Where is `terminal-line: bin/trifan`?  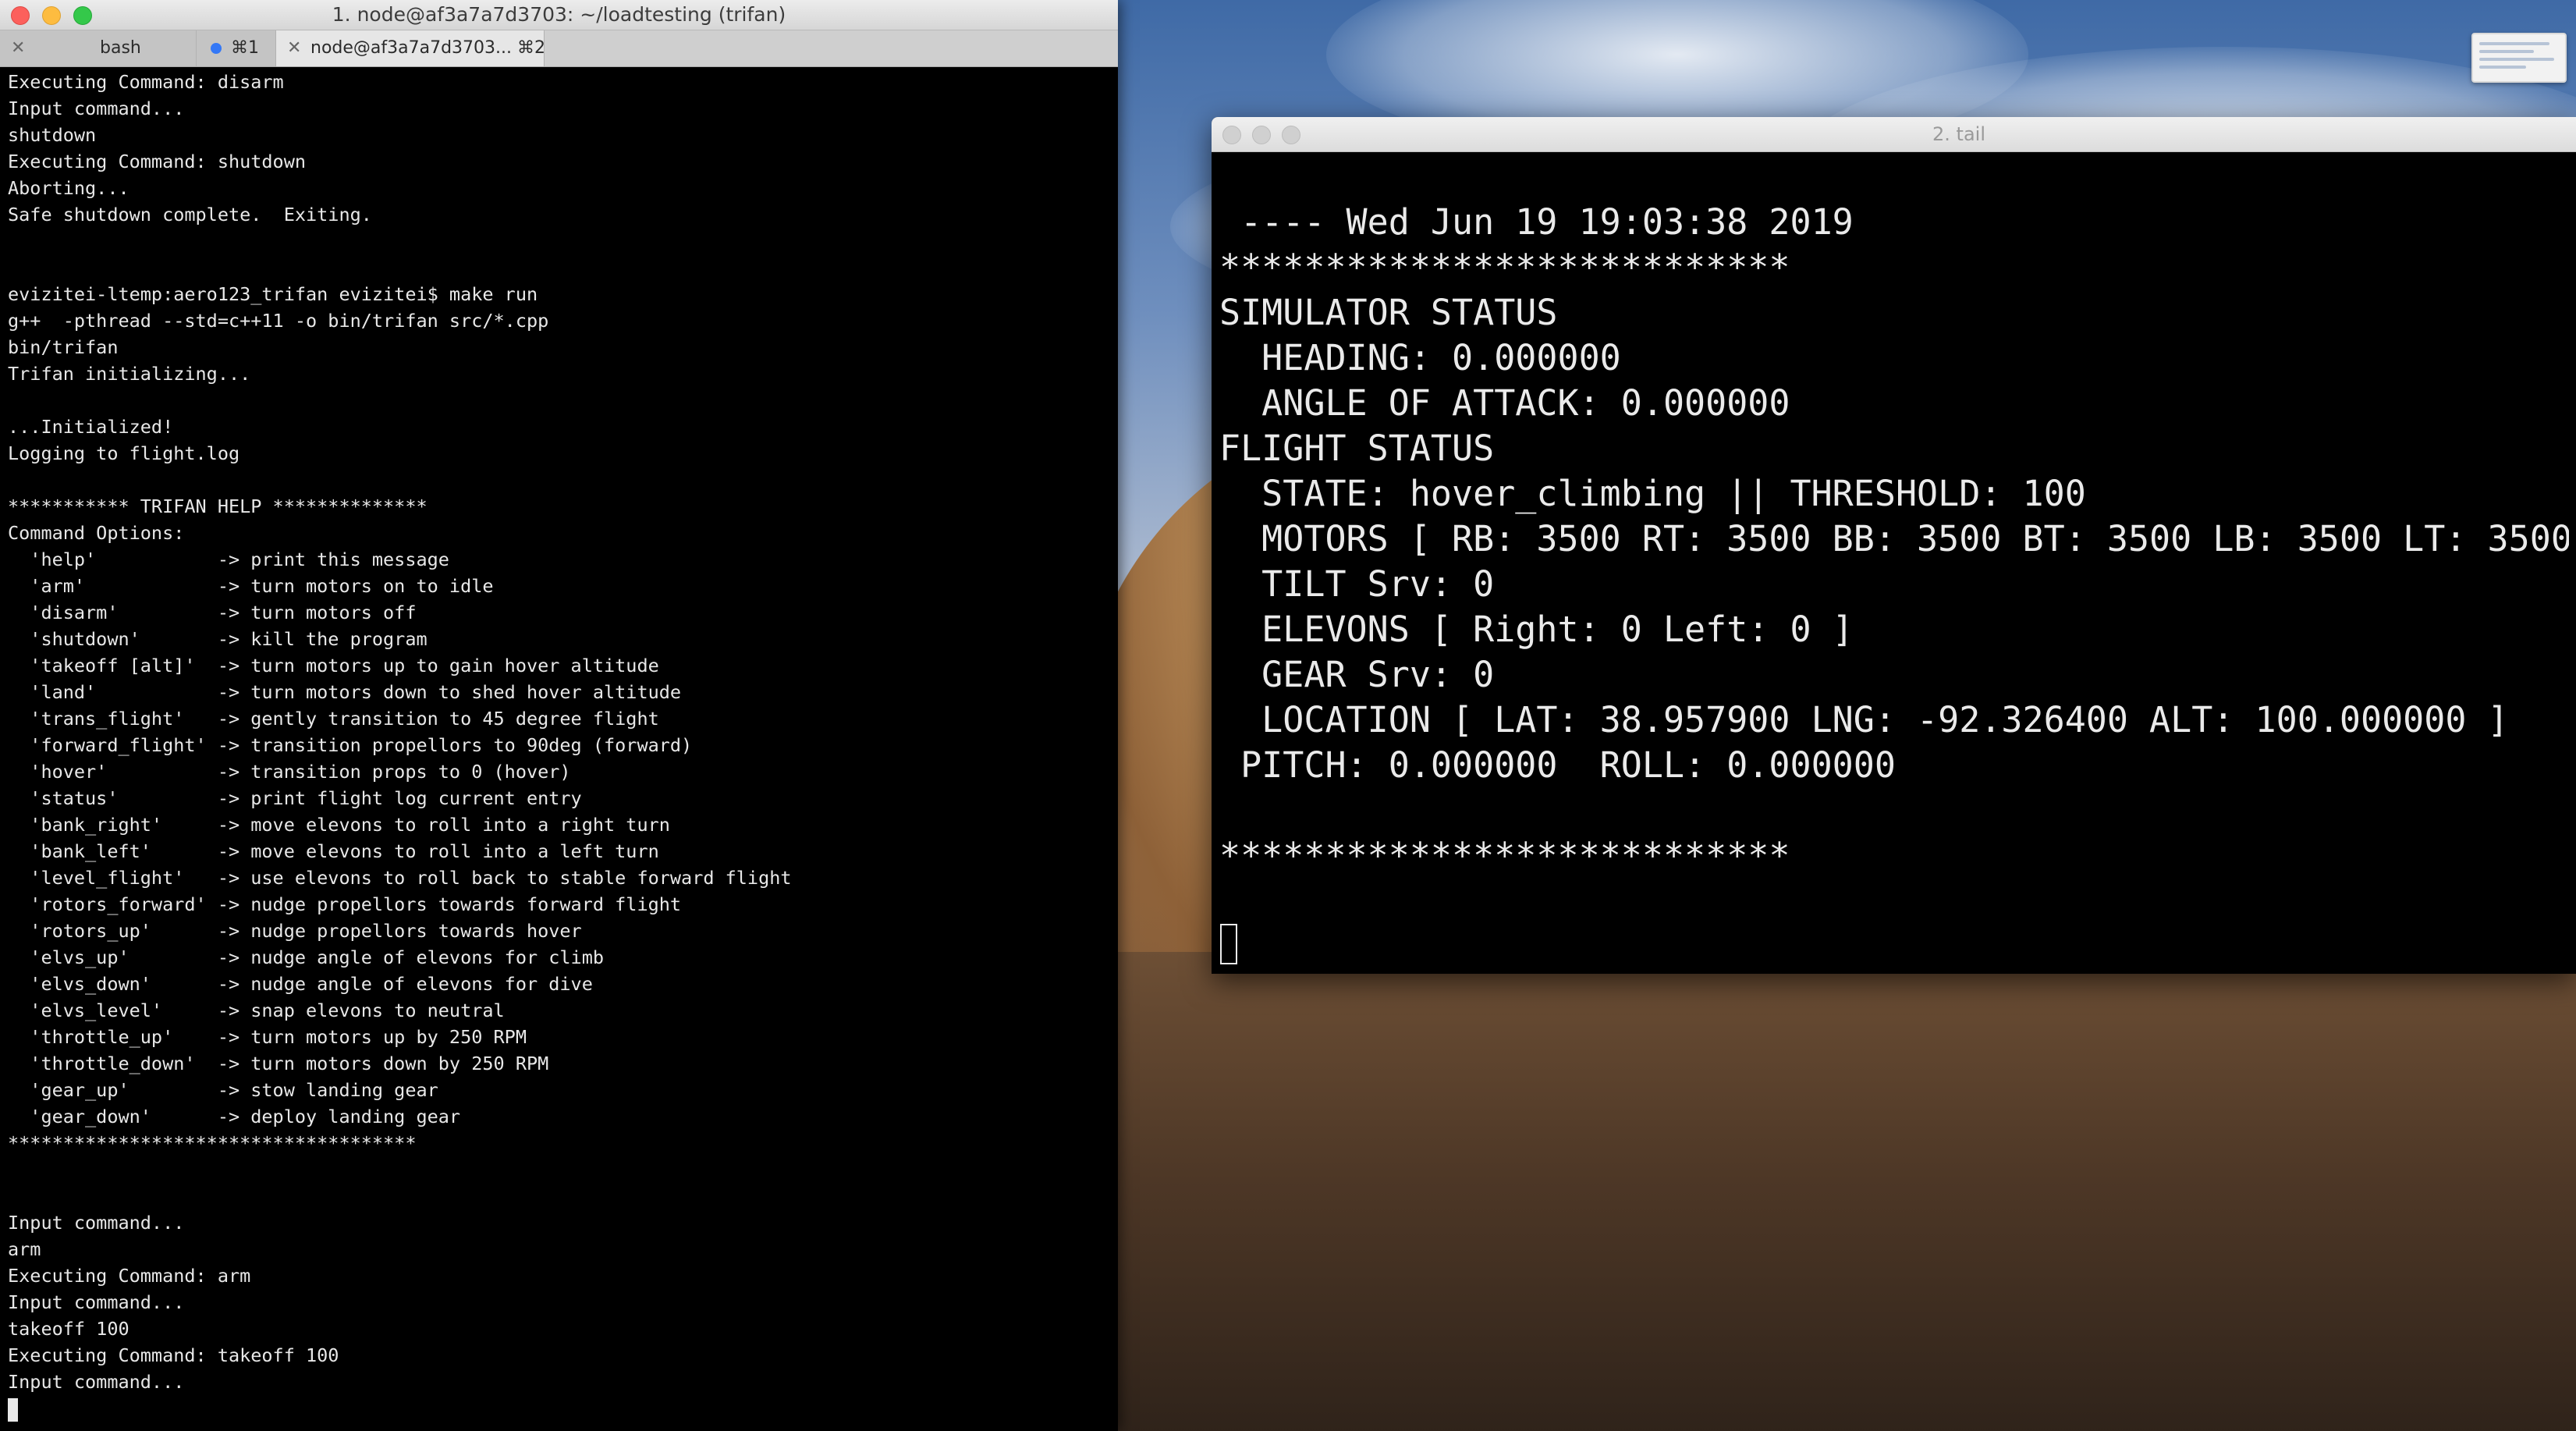 terminal-line: bin/trifan is located at coordinates (63, 347).